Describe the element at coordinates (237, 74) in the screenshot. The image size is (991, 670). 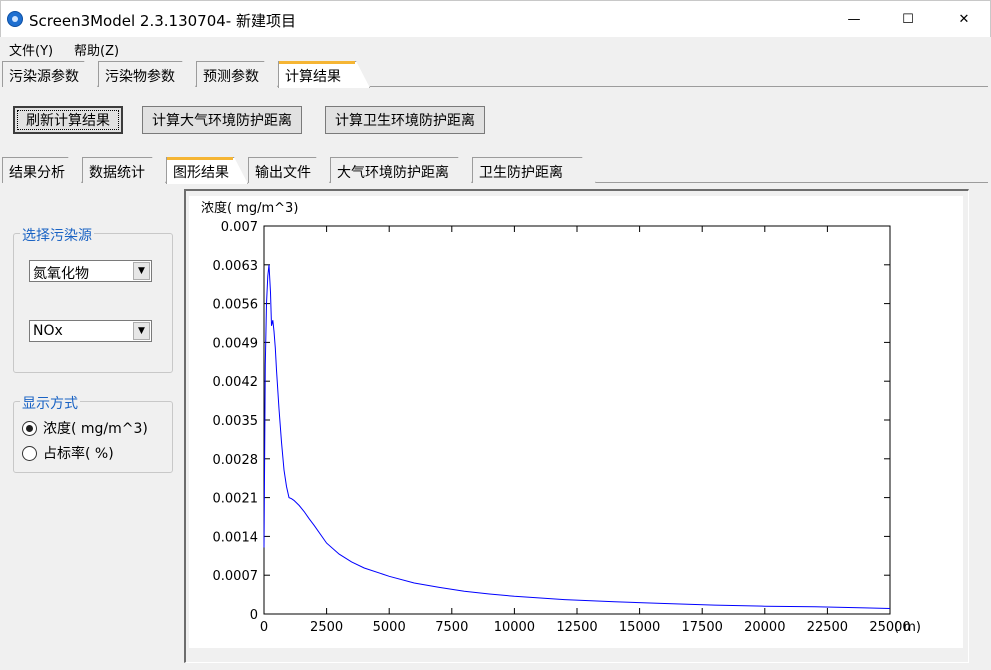
I see `tab-forecast-params: 预测参数` at that location.